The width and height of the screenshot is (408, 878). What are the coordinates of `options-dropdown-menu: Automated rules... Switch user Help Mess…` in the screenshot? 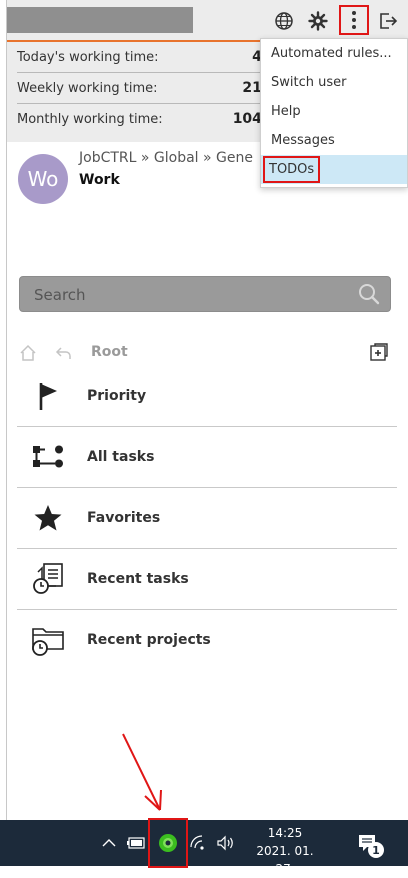 It's located at (334, 113).